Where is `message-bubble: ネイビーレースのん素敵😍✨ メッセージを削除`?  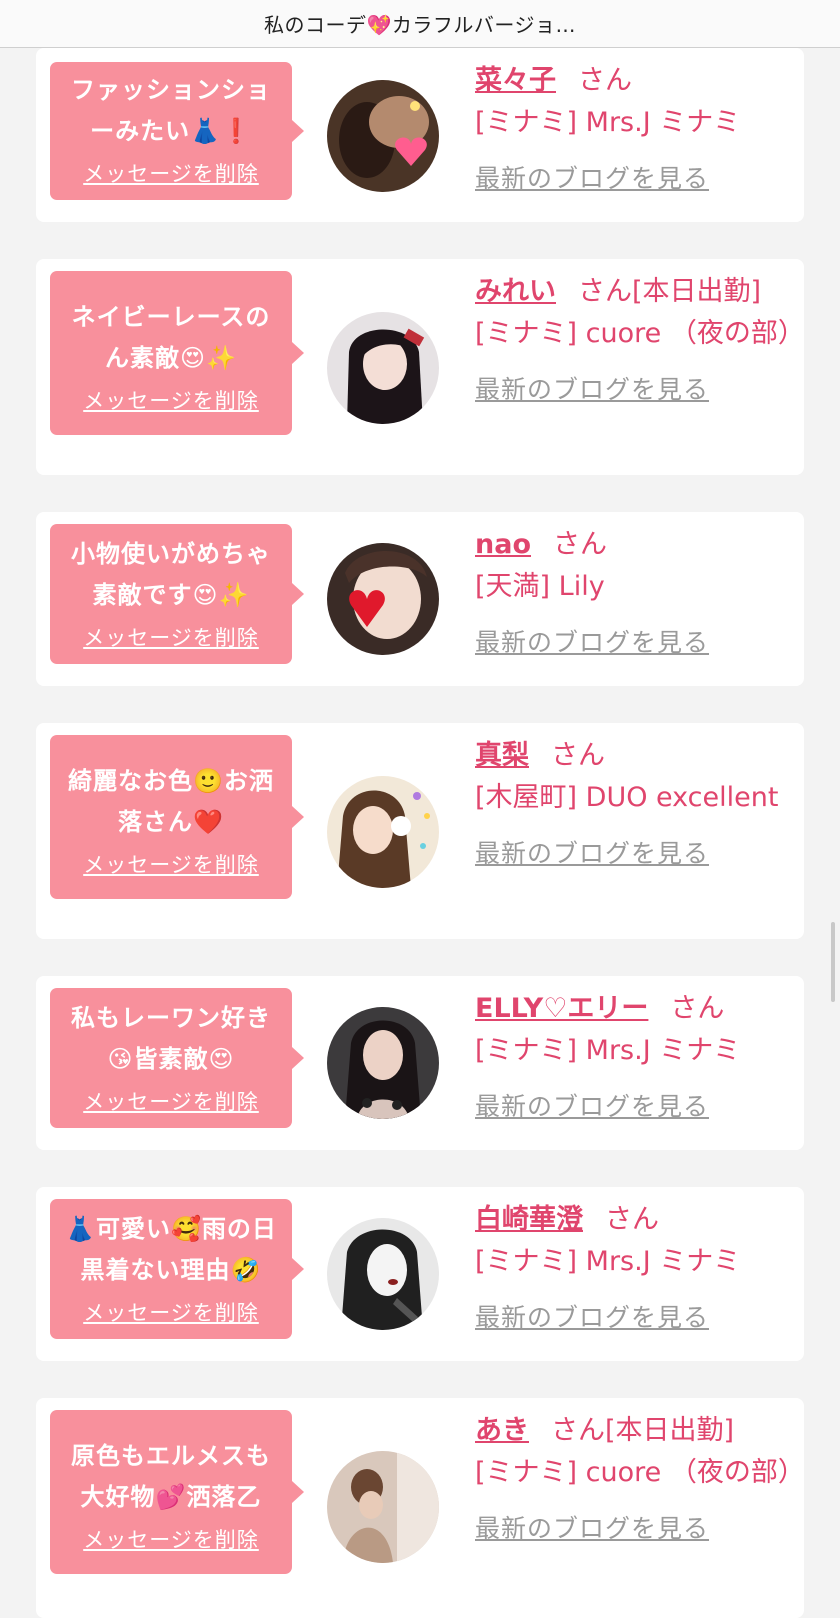
message-bubble: ネイビーレースのん素敵😍✨ メッセージを削除 is located at coordinates (177, 353).